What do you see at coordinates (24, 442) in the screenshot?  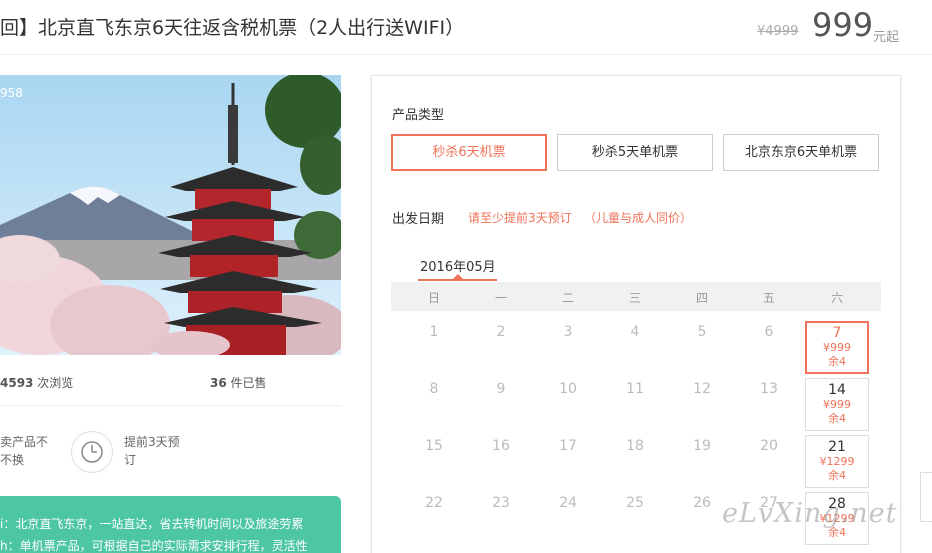 I see `feature-no-refund-line1: 卖产品不` at bounding box center [24, 442].